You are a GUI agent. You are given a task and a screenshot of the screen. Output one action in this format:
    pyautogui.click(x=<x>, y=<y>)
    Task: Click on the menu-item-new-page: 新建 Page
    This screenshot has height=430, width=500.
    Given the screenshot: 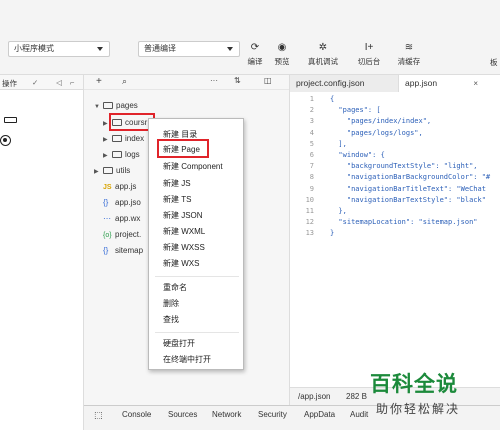 What is the action you would take?
    pyautogui.click(x=181, y=150)
    